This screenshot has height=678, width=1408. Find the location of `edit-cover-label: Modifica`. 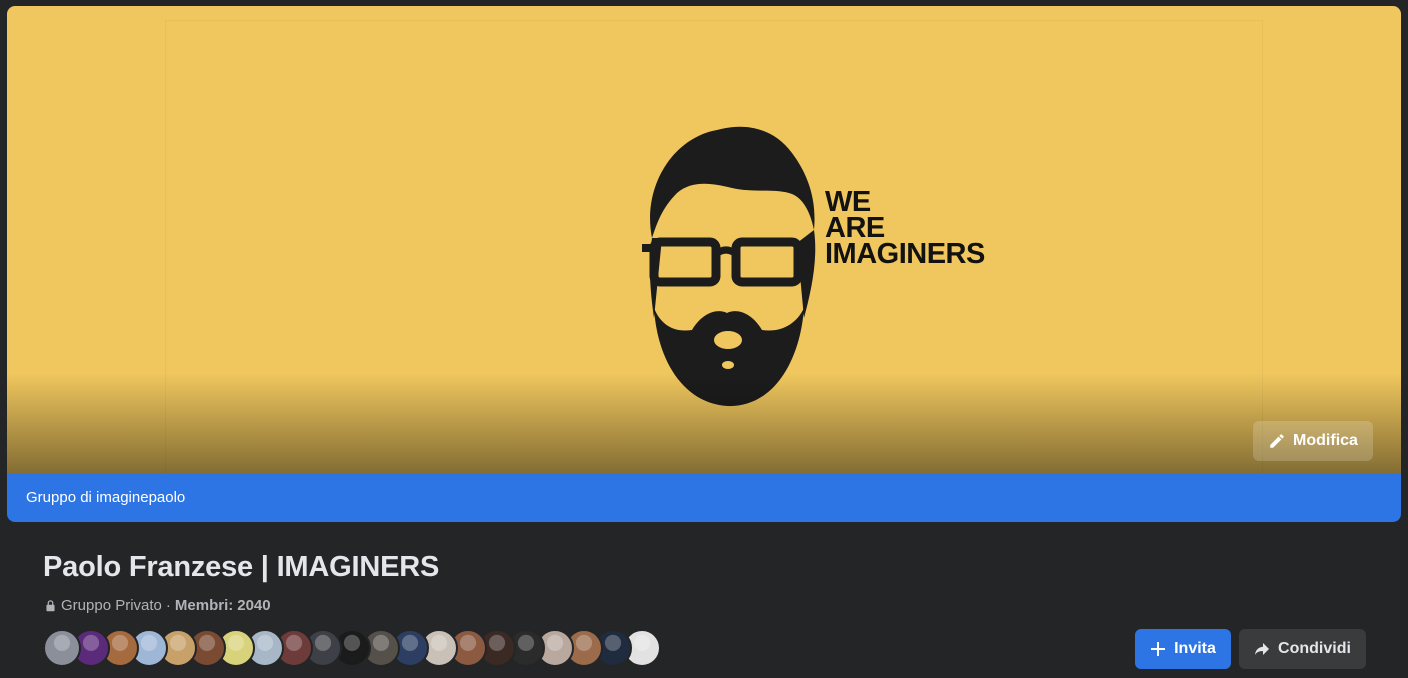

edit-cover-label: Modifica is located at coordinates (1325, 440).